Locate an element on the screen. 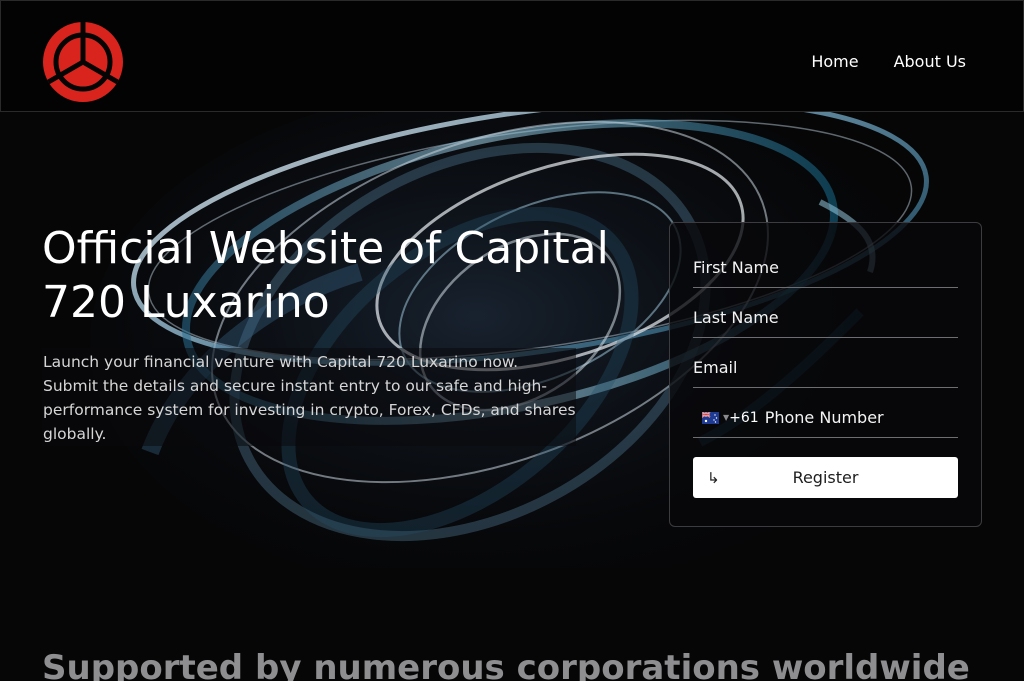 Image resolution: width=1024 pixels, height=681 pixels. registration-form: ▼ +61 ↳ Register is located at coordinates (825, 374).